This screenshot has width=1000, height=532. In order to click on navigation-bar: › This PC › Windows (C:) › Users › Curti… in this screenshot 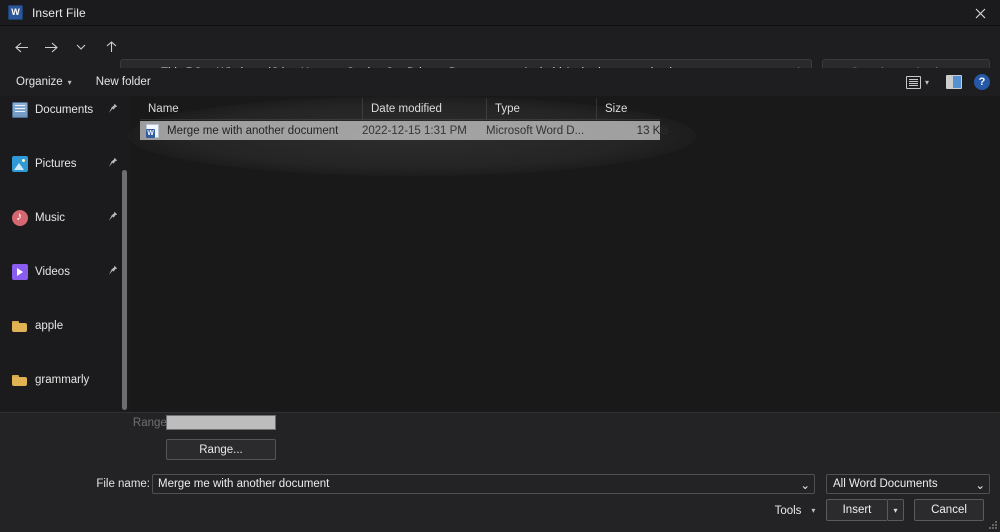, I will do `click(500, 56)`.